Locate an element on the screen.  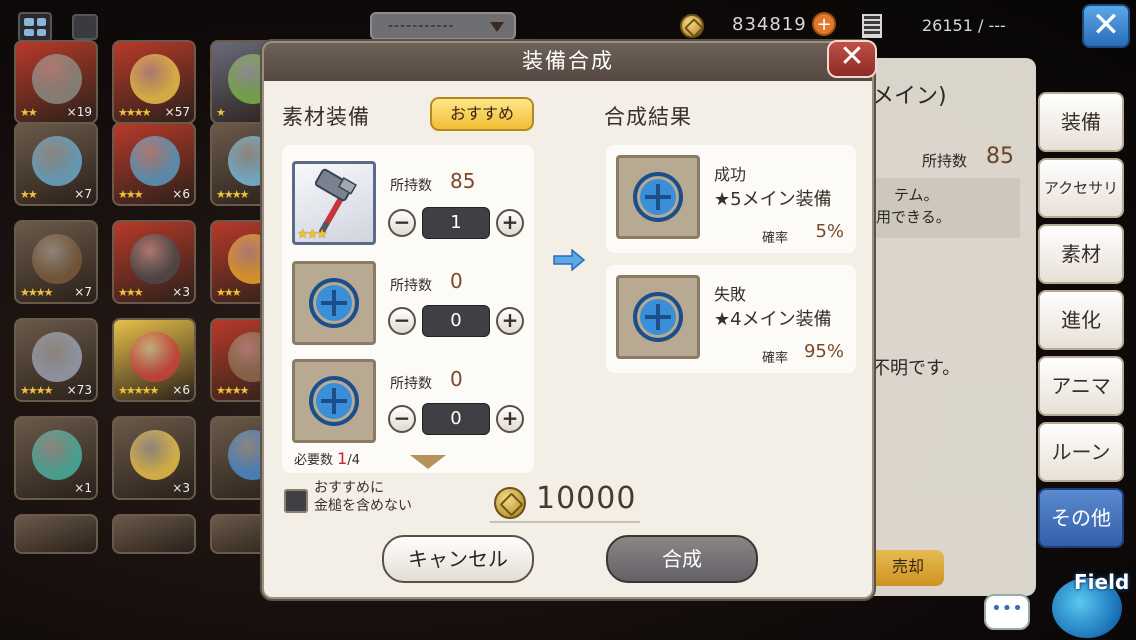
result-slot-failure is located at coordinates (658, 317).